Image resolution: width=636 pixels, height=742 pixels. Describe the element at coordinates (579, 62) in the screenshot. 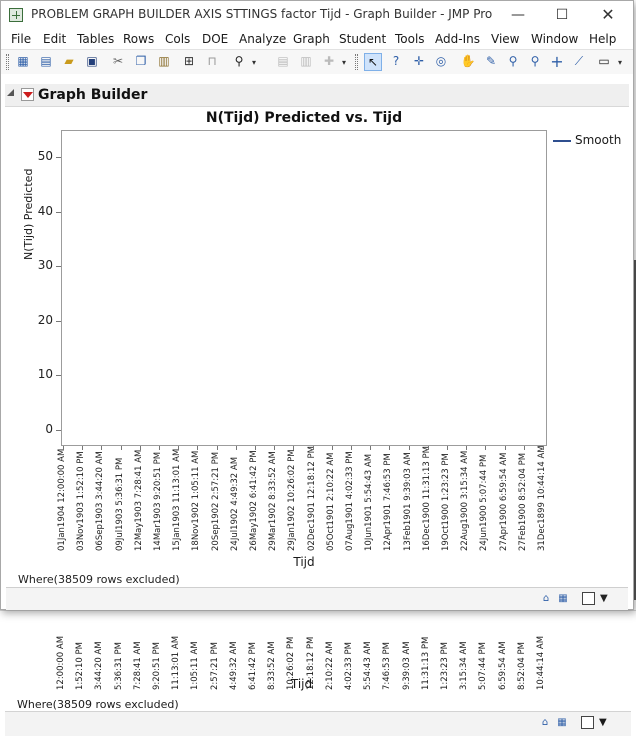

I see `line-icon: ⟋` at that location.